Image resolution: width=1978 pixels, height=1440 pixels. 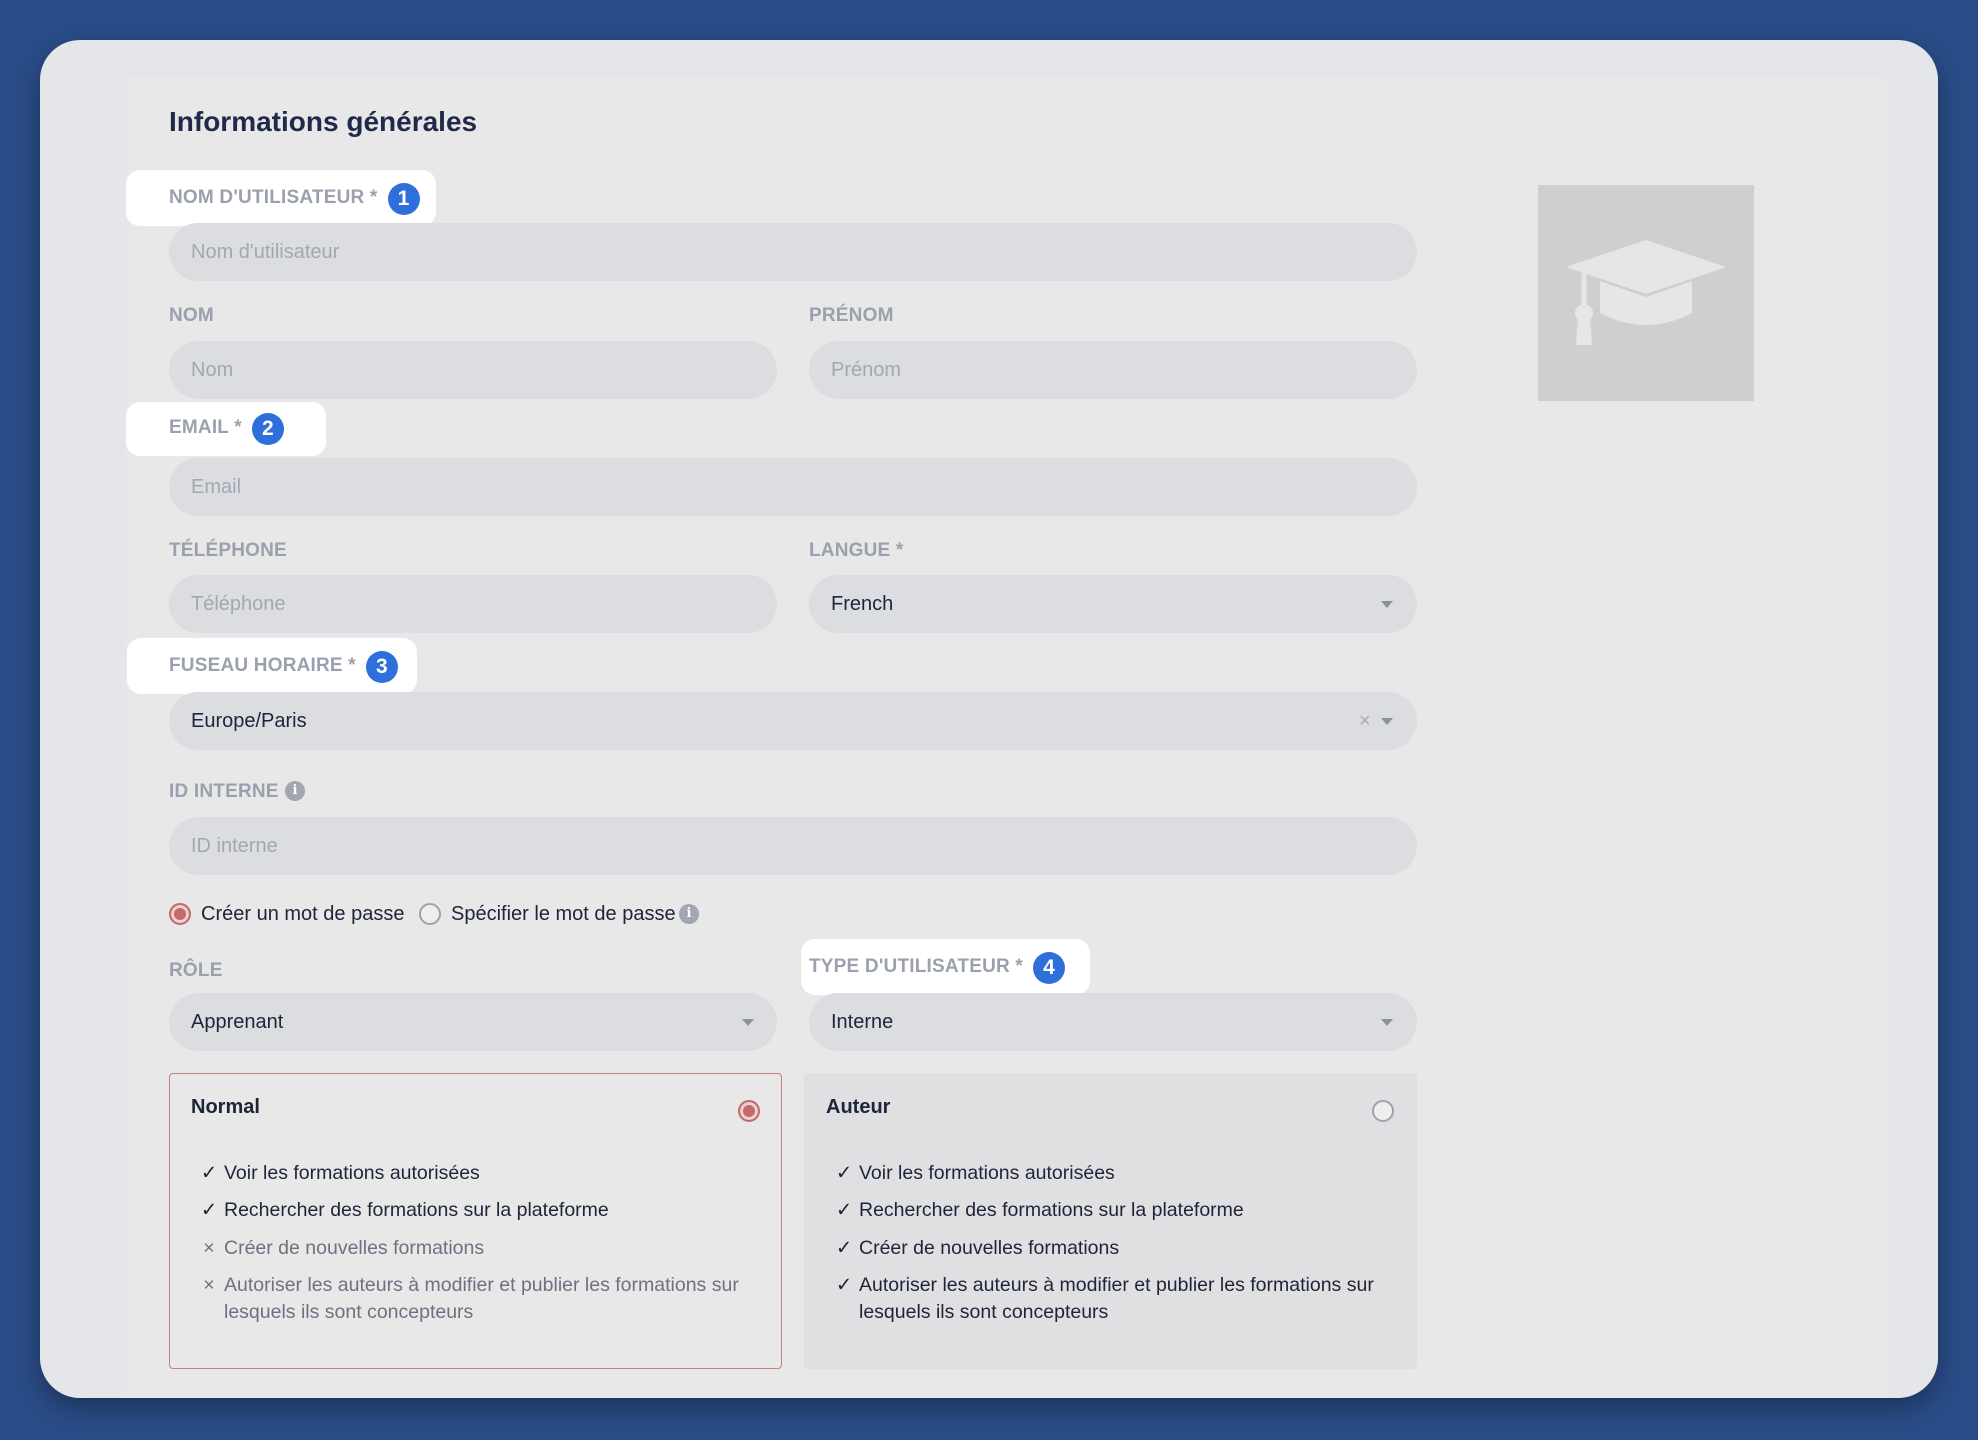 I want to click on last-name-input: Nom, so click(x=473, y=370).